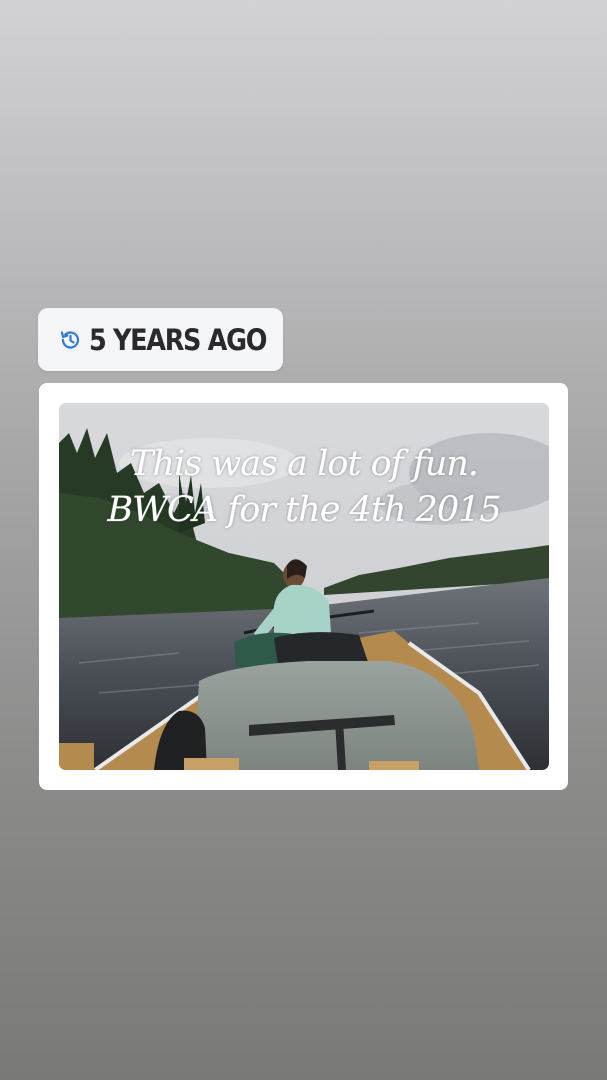 This screenshot has width=607, height=1080. What do you see at coordinates (304, 464) in the screenshot?
I see `caption-line-1: This was a lot of fun.` at bounding box center [304, 464].